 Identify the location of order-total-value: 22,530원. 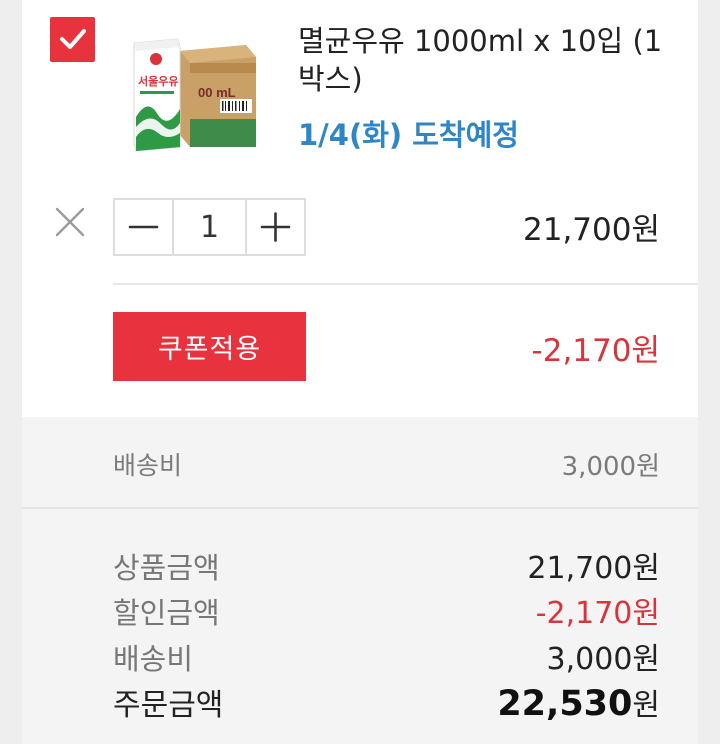
(578, 702).